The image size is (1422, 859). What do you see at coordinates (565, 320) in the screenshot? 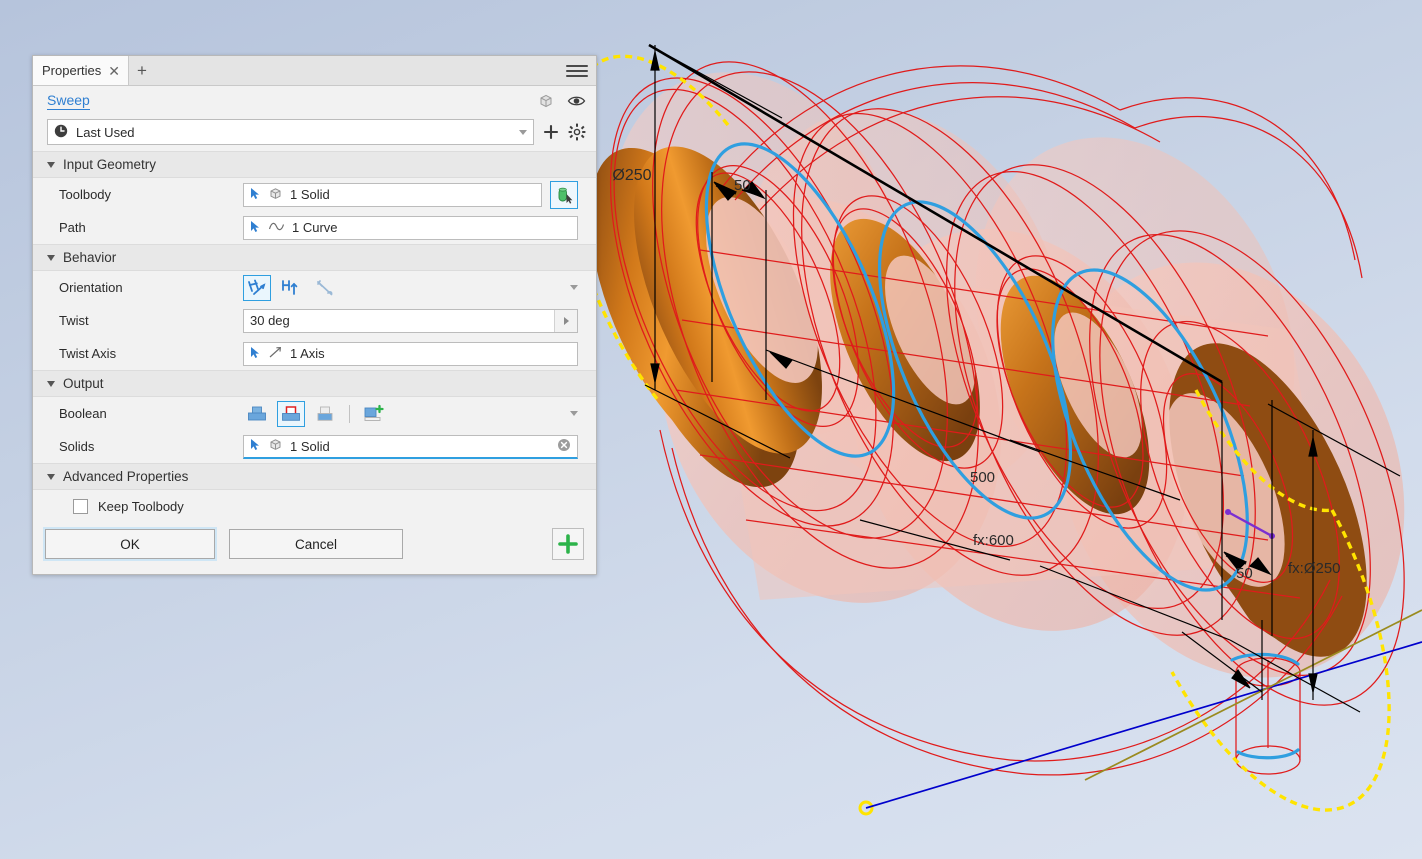
I see `twist-expression-button` at bounding box center [565, 320].